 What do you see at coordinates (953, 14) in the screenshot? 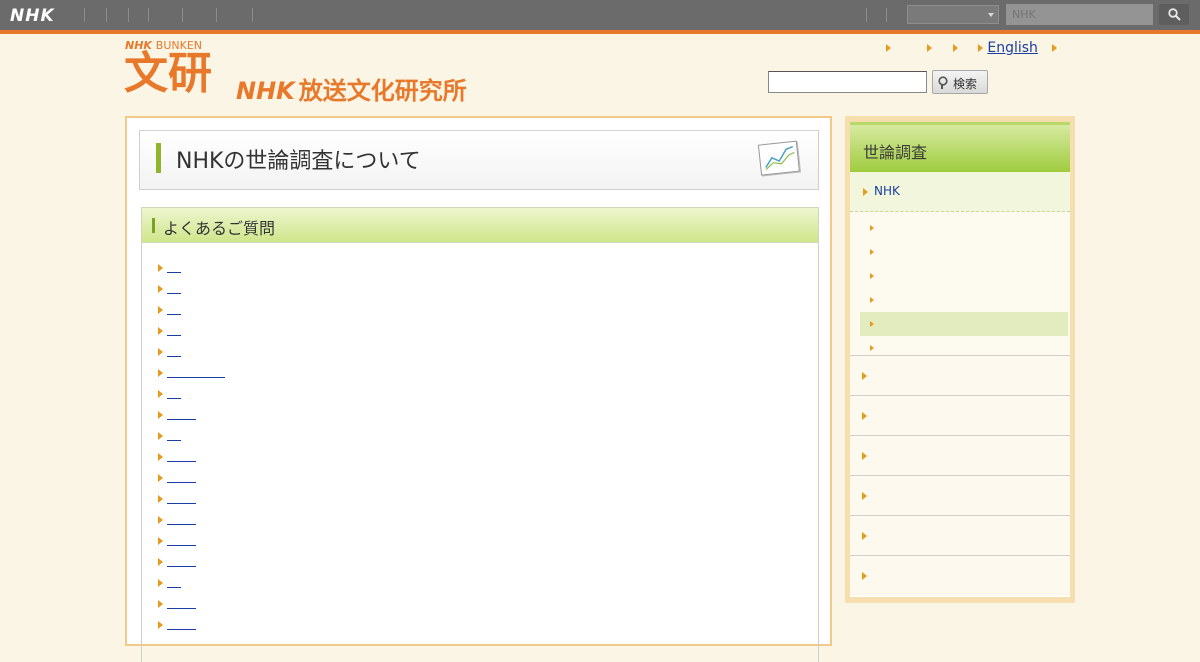
I see `region-select` at bounding box center [953, 14].